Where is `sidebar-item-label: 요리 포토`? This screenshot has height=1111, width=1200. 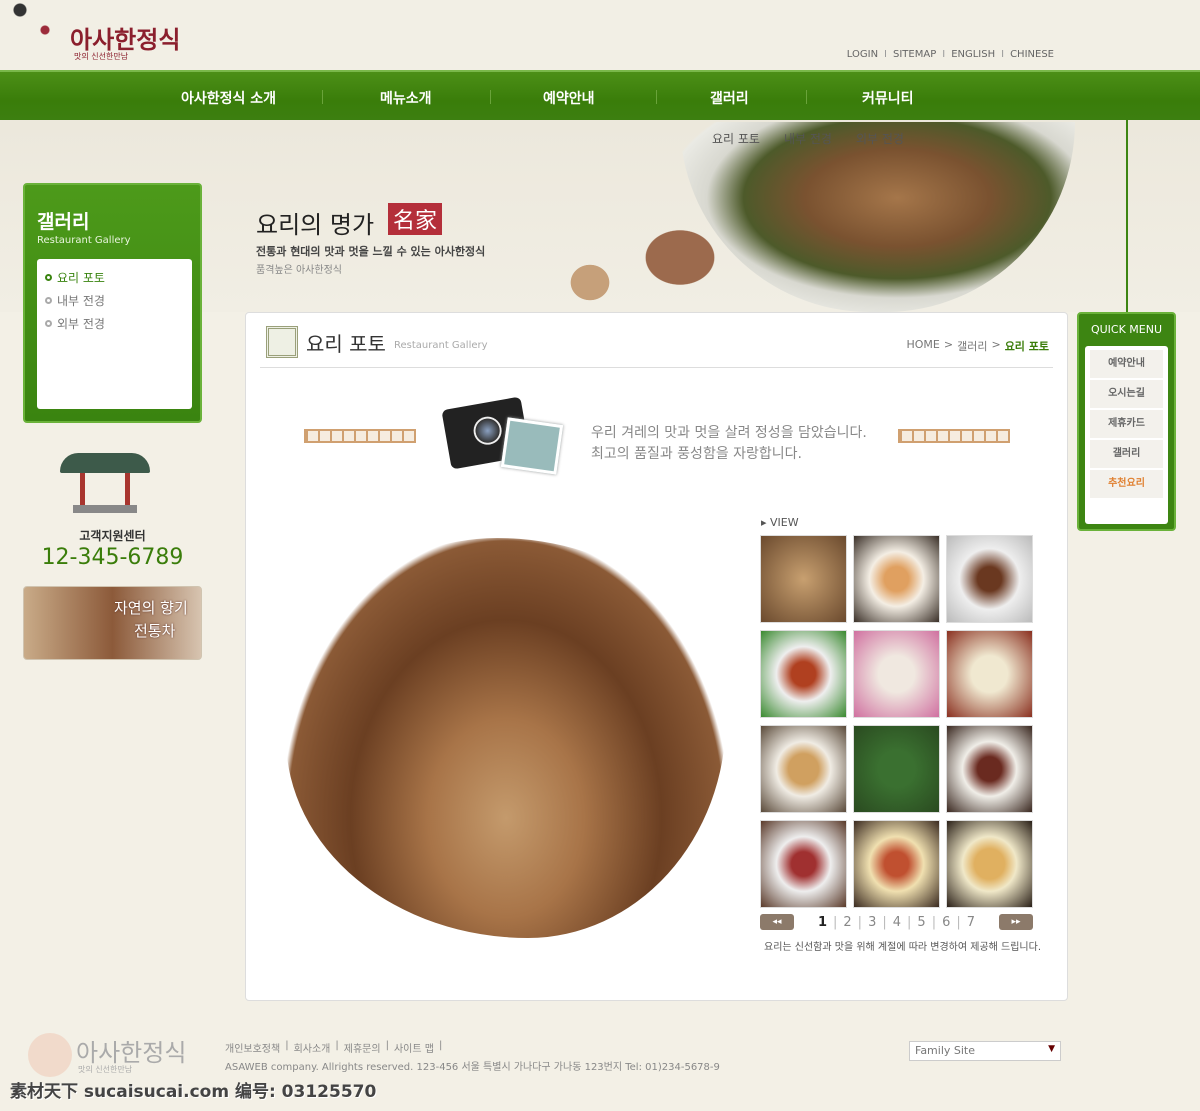
sidebar-item-label: 요리 포토 is located at coordinates (81, 278).